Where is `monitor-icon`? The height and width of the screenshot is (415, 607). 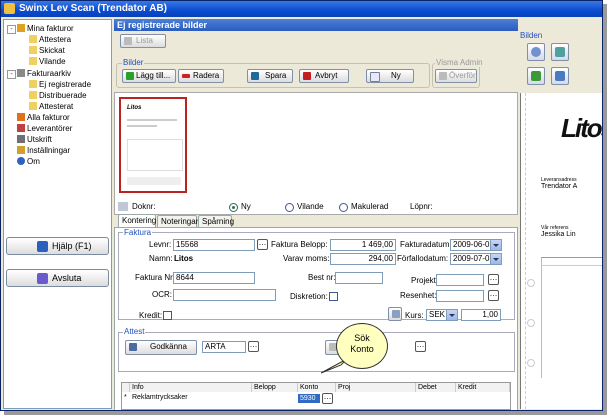
monitor-icon is located at coordinates (560, 52).